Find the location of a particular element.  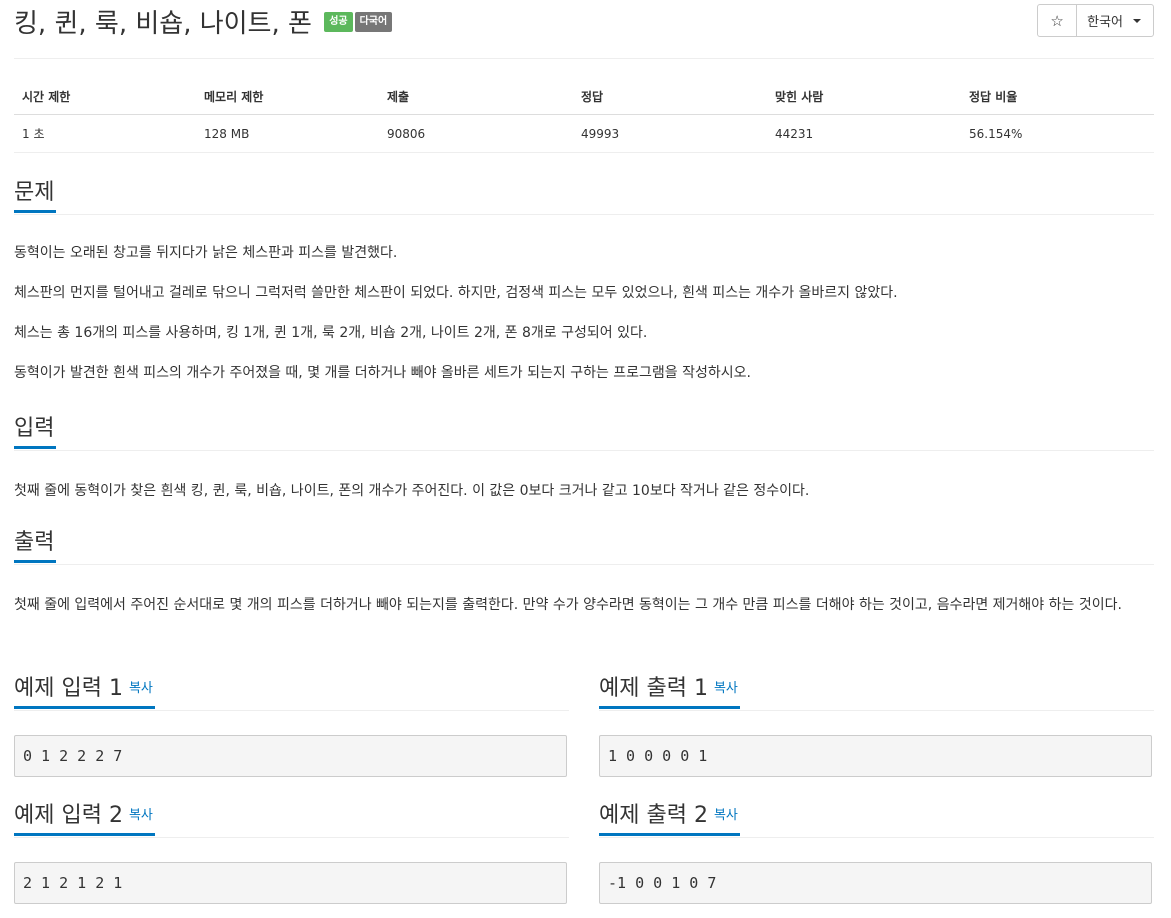

section-header: 예제 입력 2 복사 is located at coordinates (291, 818).